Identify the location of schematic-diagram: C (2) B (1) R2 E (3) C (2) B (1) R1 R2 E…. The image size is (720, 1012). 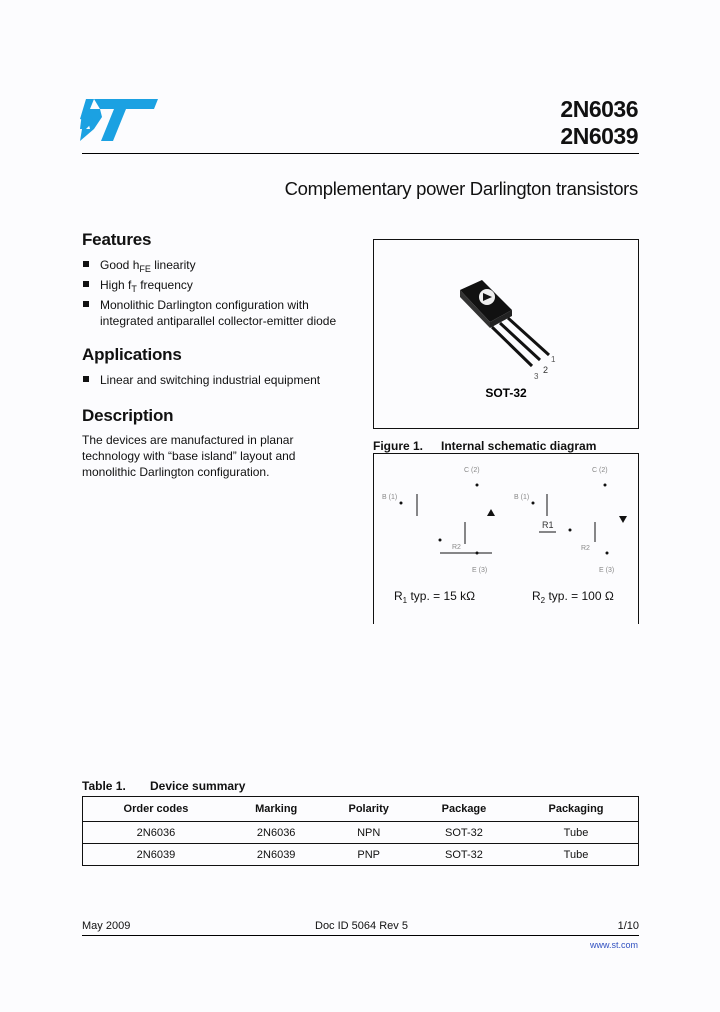
(506, 538).